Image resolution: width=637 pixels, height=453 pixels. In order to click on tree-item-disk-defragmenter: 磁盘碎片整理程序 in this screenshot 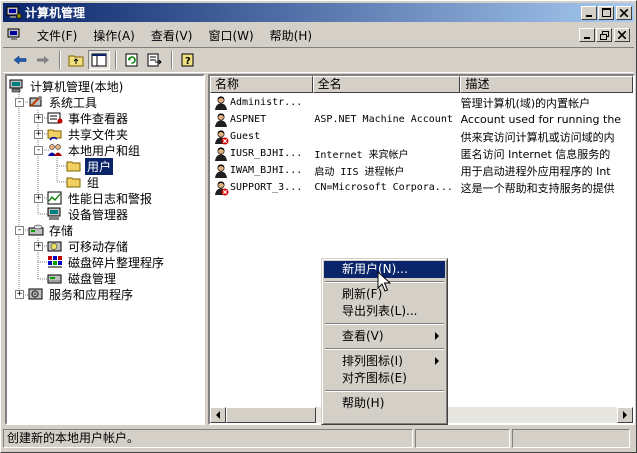, I will do `click(106, 262)`.